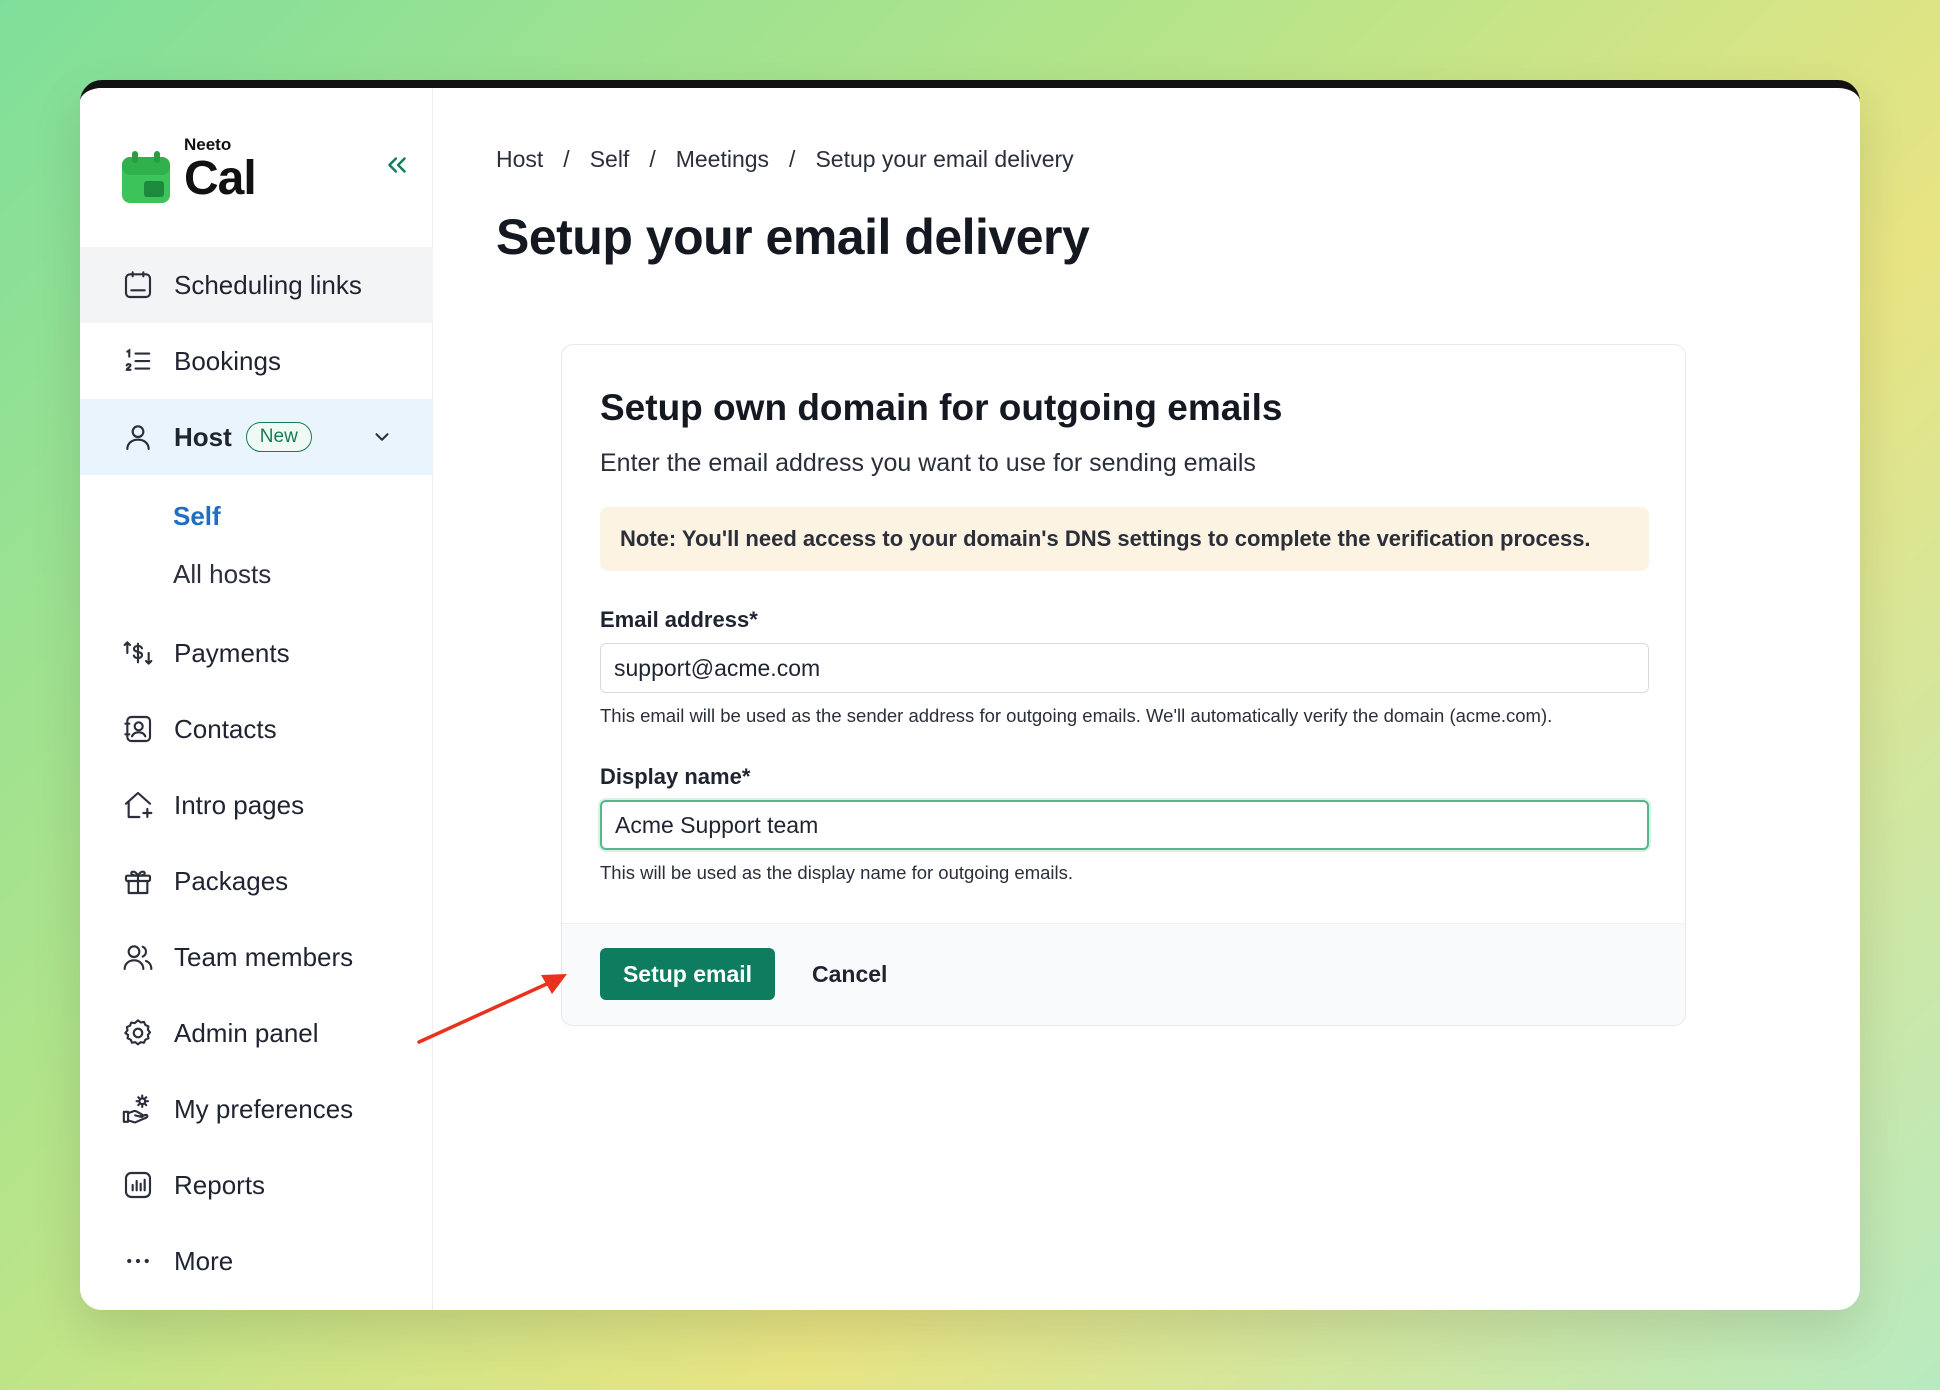  I want to click on sidebar-item-team-members: Team members, so click(256, 957).